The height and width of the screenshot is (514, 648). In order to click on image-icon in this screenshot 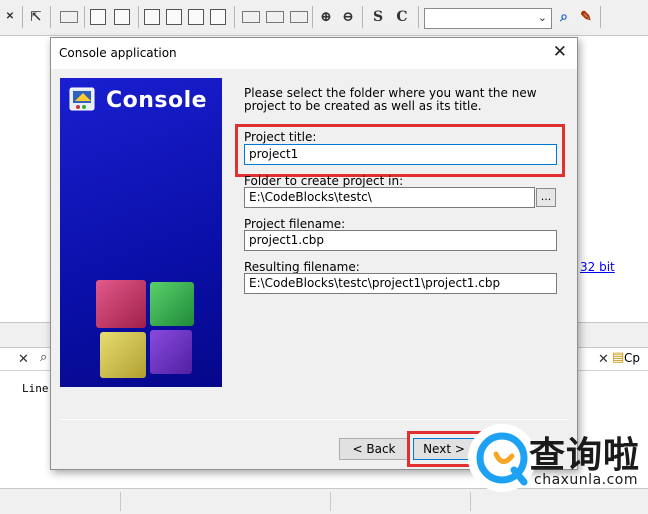, I will do `click(98, 17)`.